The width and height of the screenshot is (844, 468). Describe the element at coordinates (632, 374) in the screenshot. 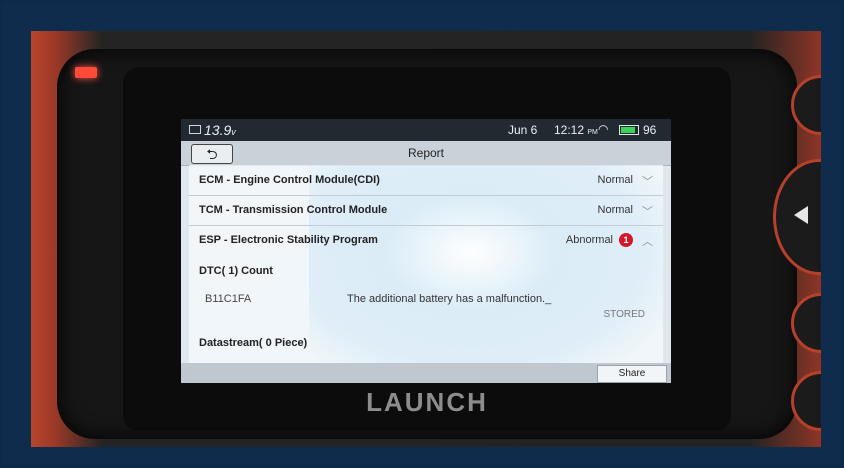

I see `share-button: Share` at that location.